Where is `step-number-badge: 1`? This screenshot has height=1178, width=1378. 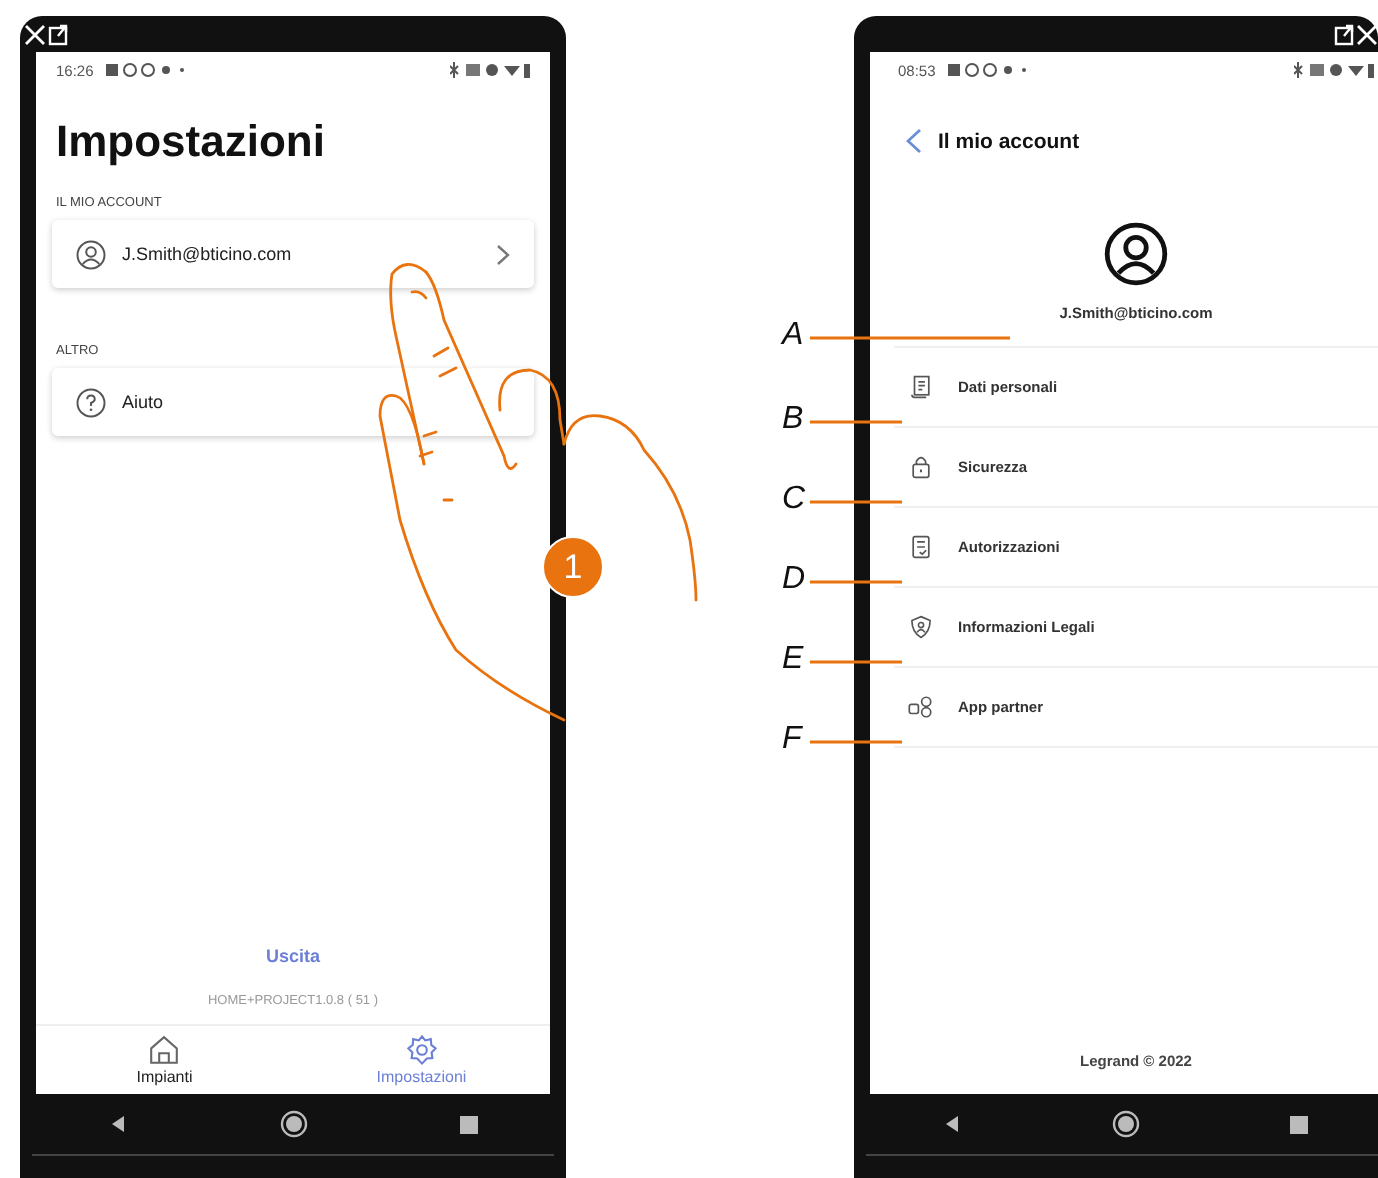 step-number-badge: 1 is located at coordinates (573, 567).